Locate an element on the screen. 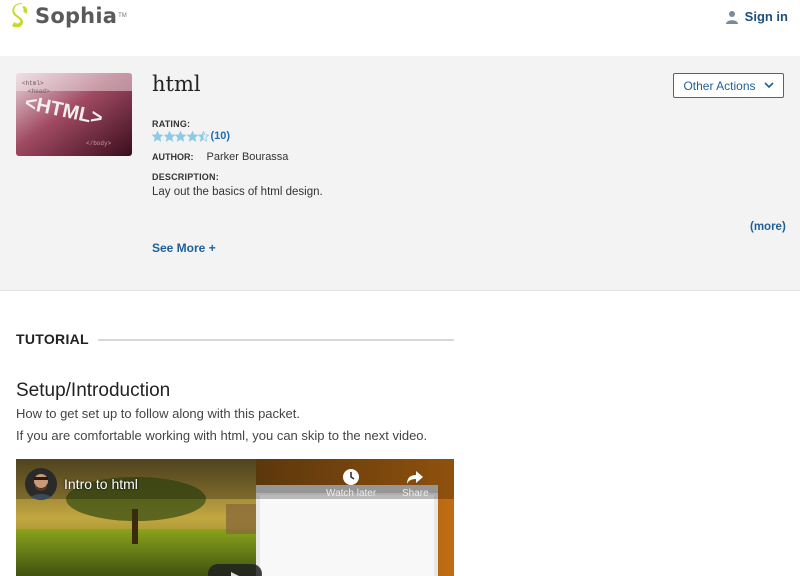 This screenshot has height=576, width=800. svg-text: </body> is located at coordinates (99, 143).